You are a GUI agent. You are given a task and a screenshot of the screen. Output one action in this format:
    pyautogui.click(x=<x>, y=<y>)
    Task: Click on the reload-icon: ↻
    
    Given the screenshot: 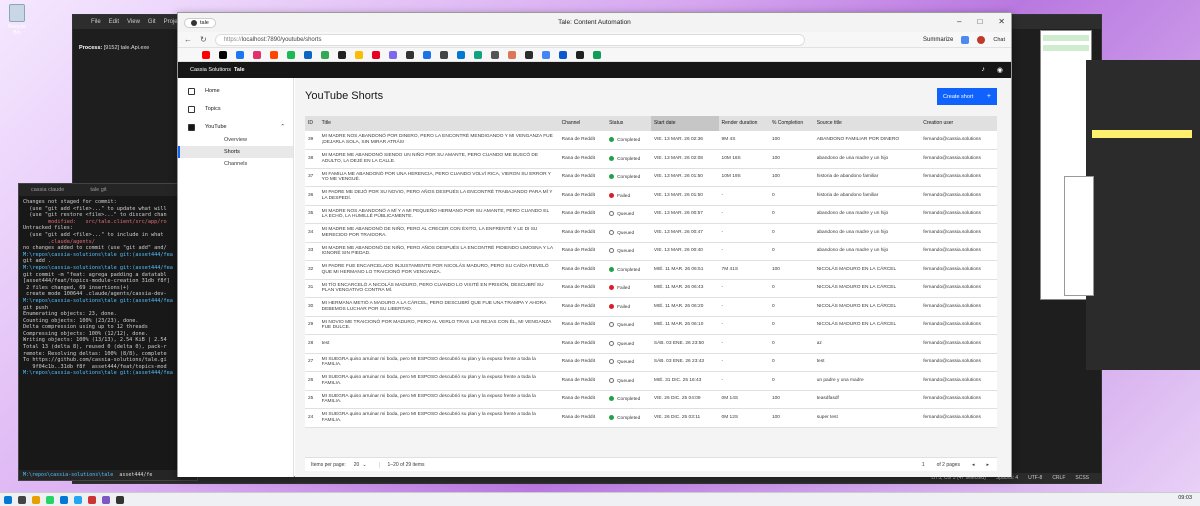 What is the action you would take?
    pyautogui.click(x=203, y=39)
    